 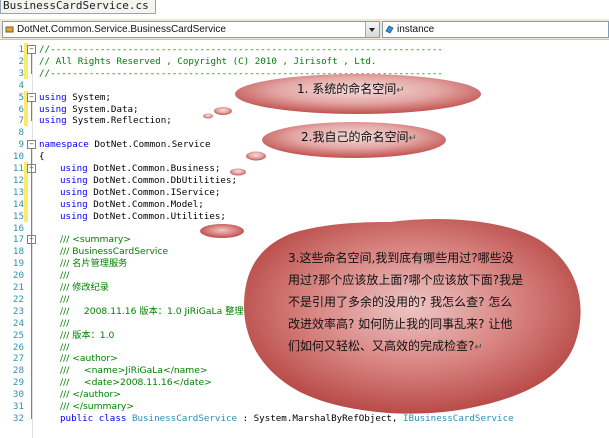 What do you see at coordinates (359, 137) in the screenshot?
I see `callout-2-text: 2.我自己的命名空间↵` at bounding box center [359, 137].